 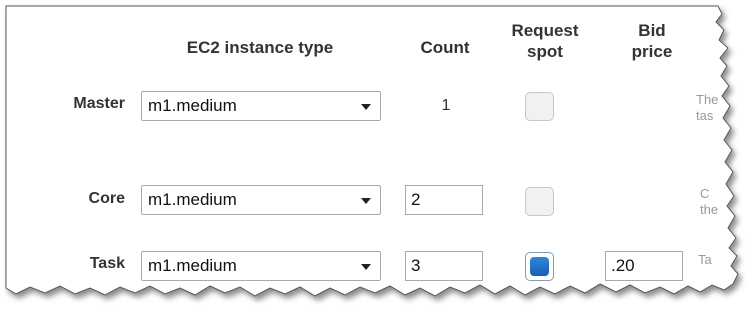 What do you see at coordinates (707, 99) in the screenshot?
I see `help-text-master-line1: The` at bounding box center [707, 99].